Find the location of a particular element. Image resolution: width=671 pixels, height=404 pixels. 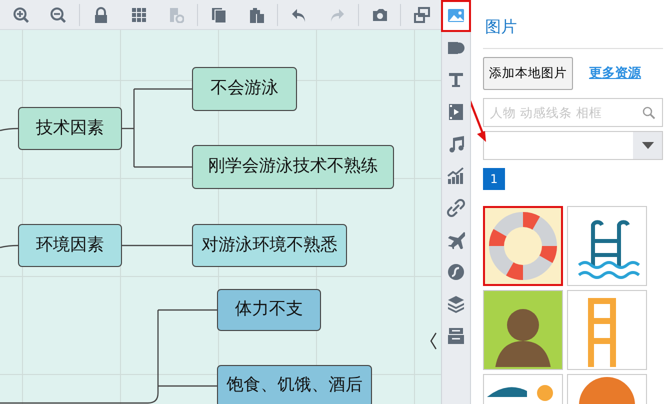

subtopic-node: 体力不支 is located at coordinates (269, 310).